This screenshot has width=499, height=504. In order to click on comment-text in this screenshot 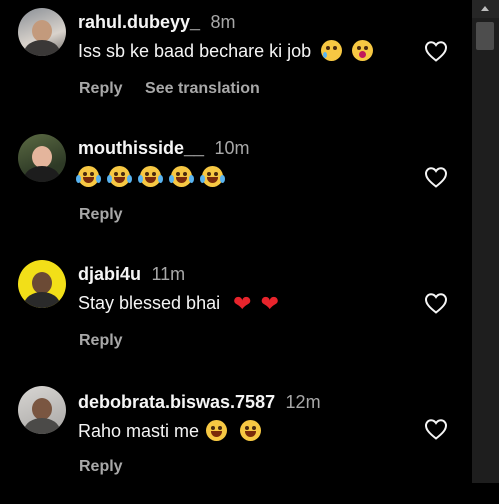, I will do `click(149, 177)`.